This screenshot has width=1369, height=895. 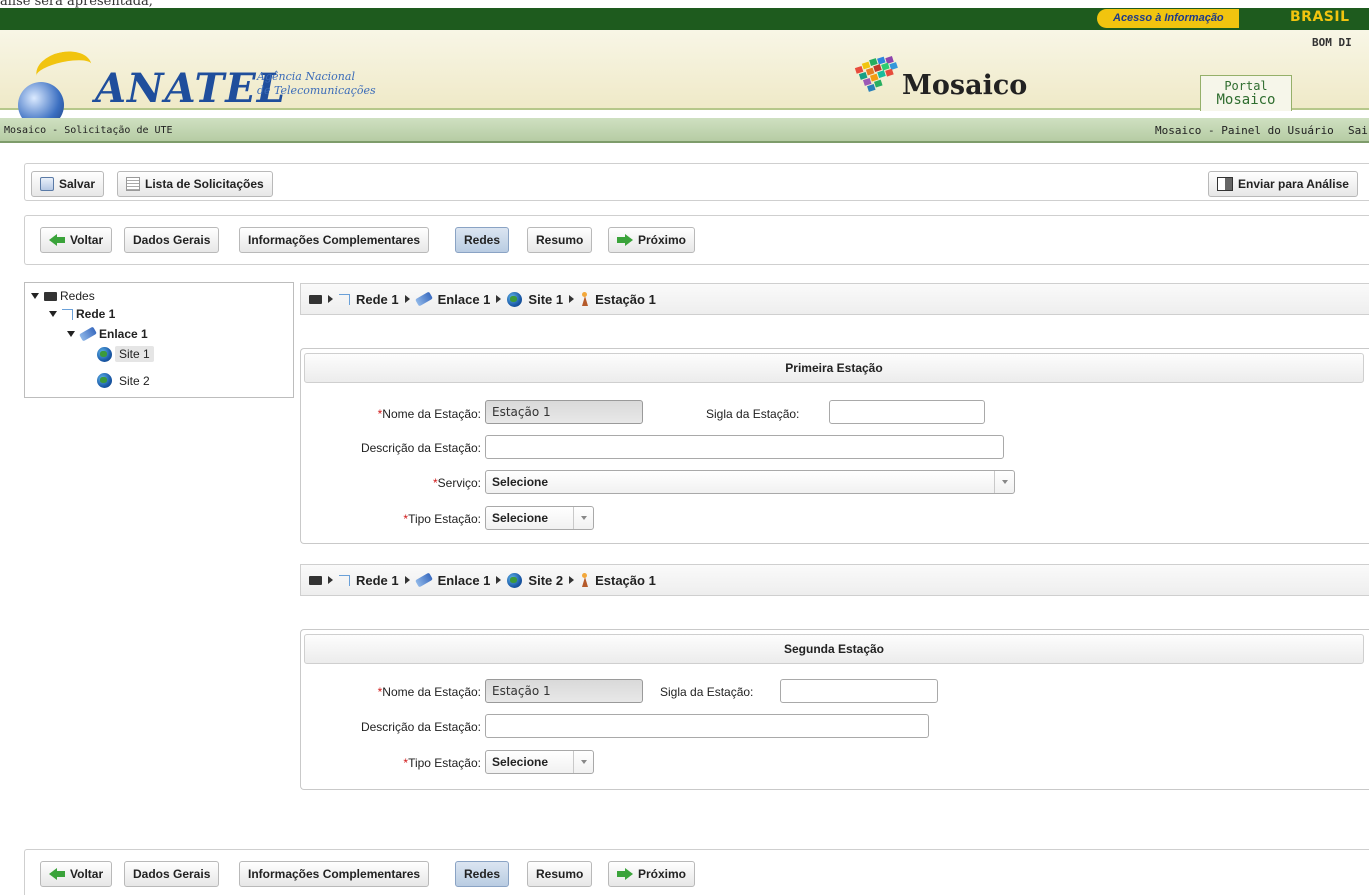 I want to click on tree-label: Rede 1, so click(x=96, y=314).